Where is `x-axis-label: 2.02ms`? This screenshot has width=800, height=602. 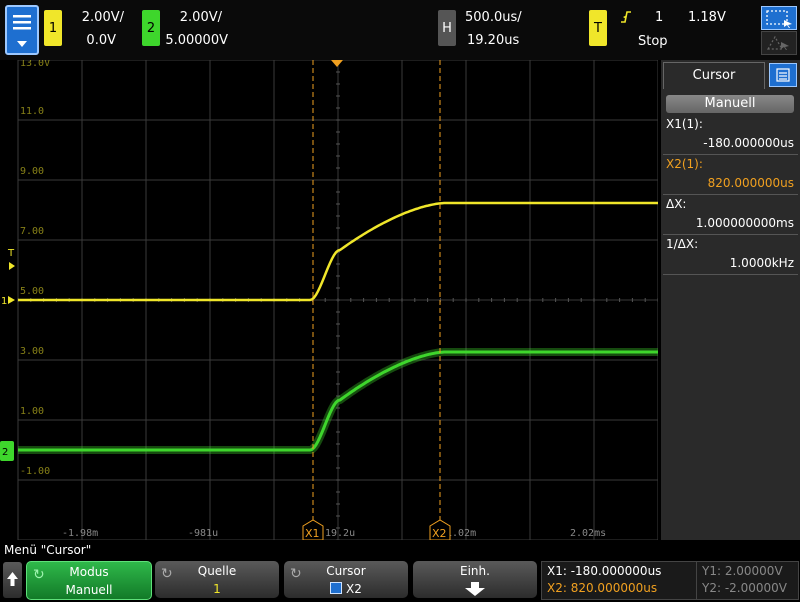
x-axis-label: 2.02ms is located at coordinates (588, 533).